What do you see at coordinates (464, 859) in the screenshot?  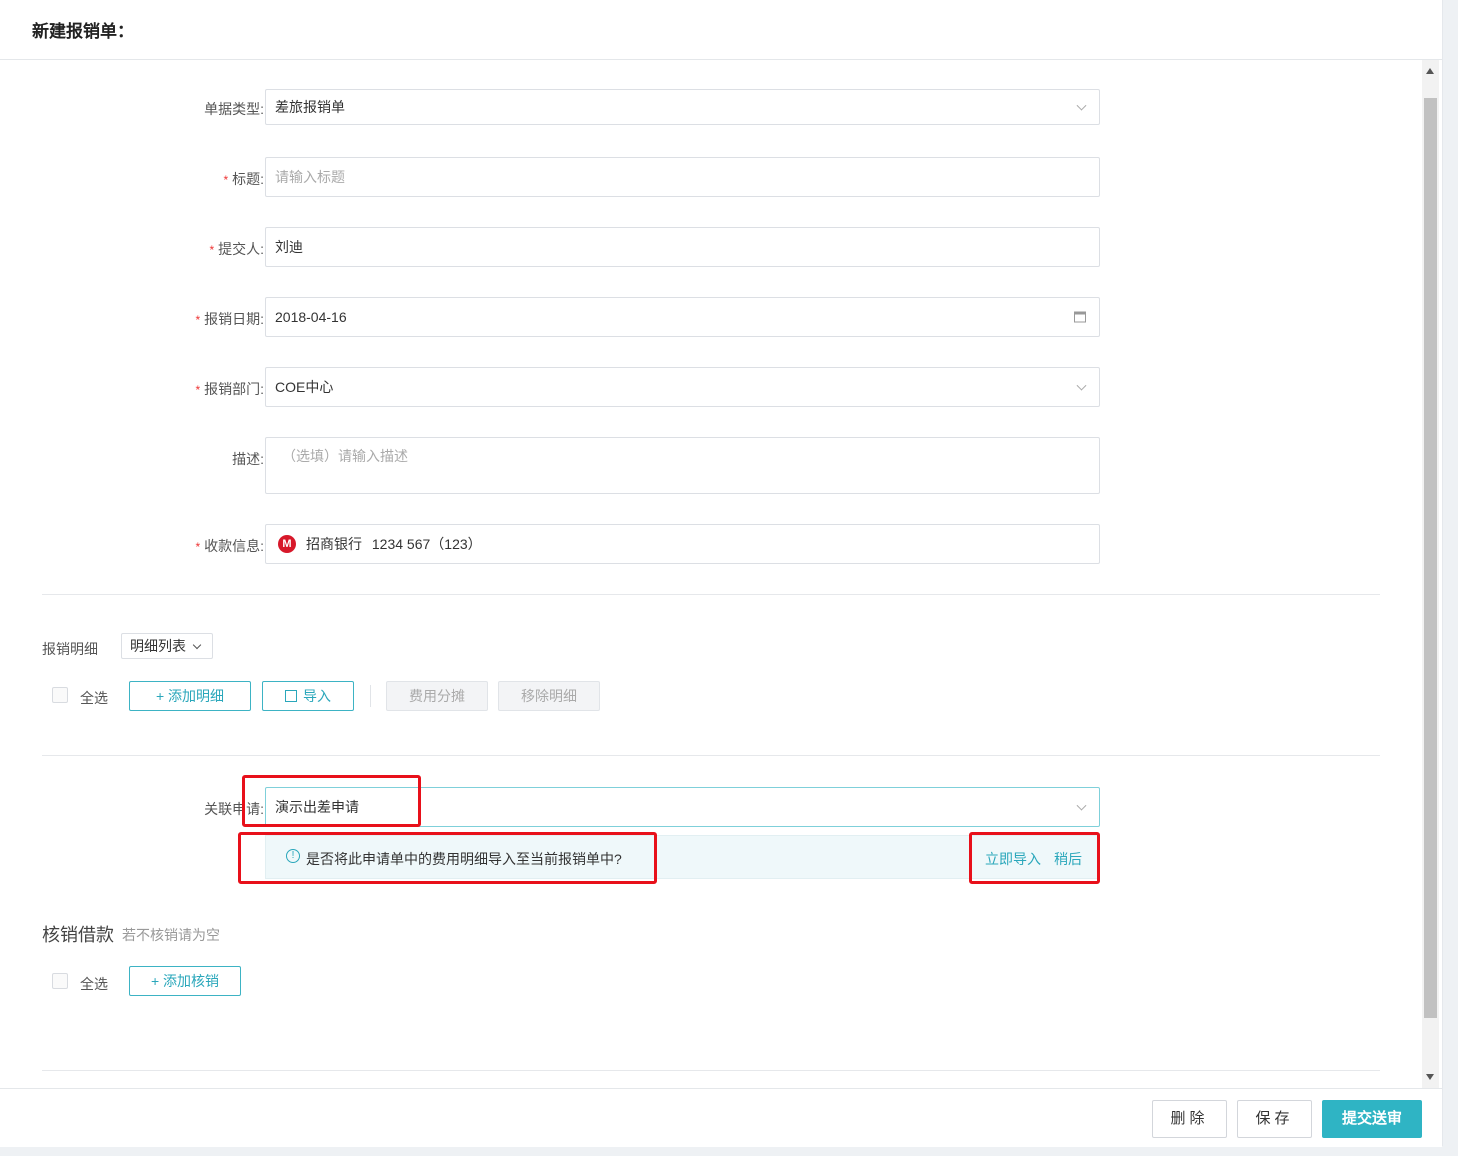 I see `alert-text: 是否将此申请单中的费用明细导入至当前报销单中?` at bounding box center [464, 859].